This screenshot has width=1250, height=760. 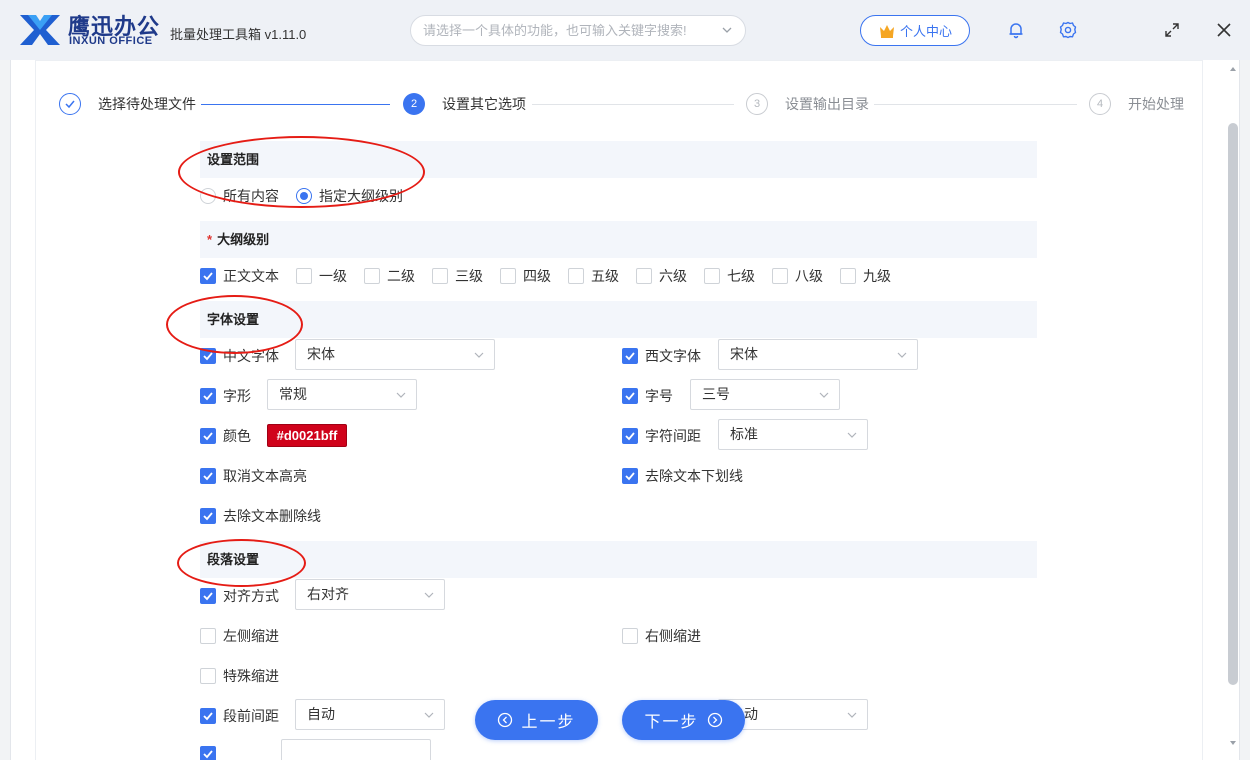 What do you see at coordinates (1233, 743) in the screenshot?
I see `scroll-down-icon` at bounding box center [1233, 743].